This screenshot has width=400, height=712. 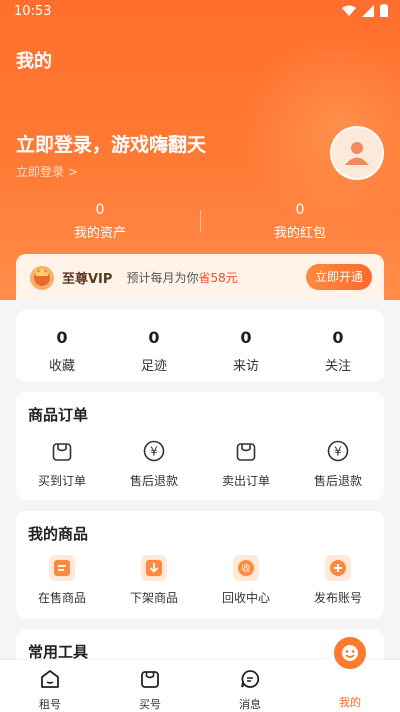 I want to click on user-icon, so click(x=357, y=153).